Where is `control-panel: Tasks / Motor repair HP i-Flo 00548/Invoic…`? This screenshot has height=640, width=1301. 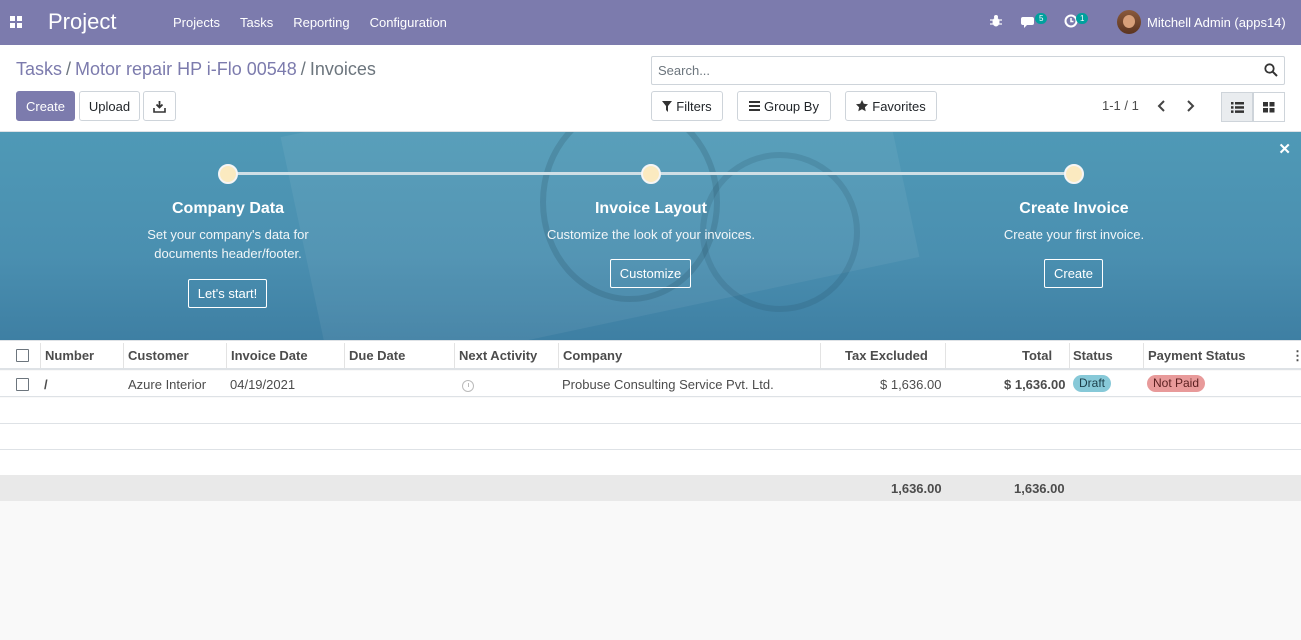 control-panel: Tasks / Motor repair HP i-Flo 00548/Invoic… is located at coordinates (650, 88).